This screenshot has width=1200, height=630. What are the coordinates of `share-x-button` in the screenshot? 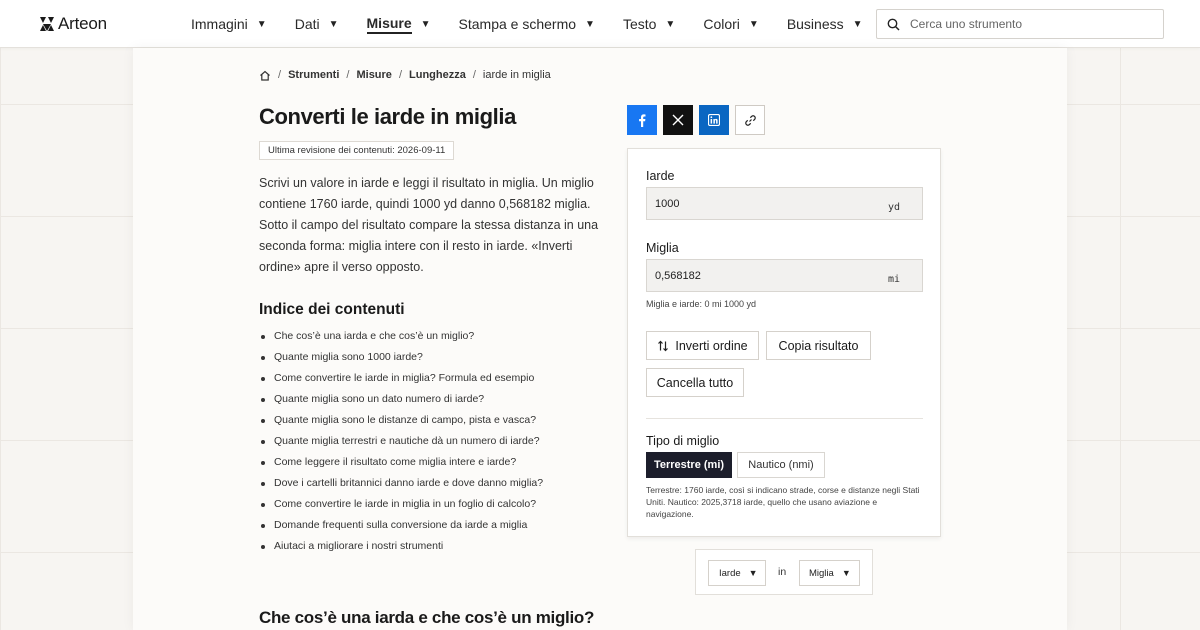 It's located at (678, 120).